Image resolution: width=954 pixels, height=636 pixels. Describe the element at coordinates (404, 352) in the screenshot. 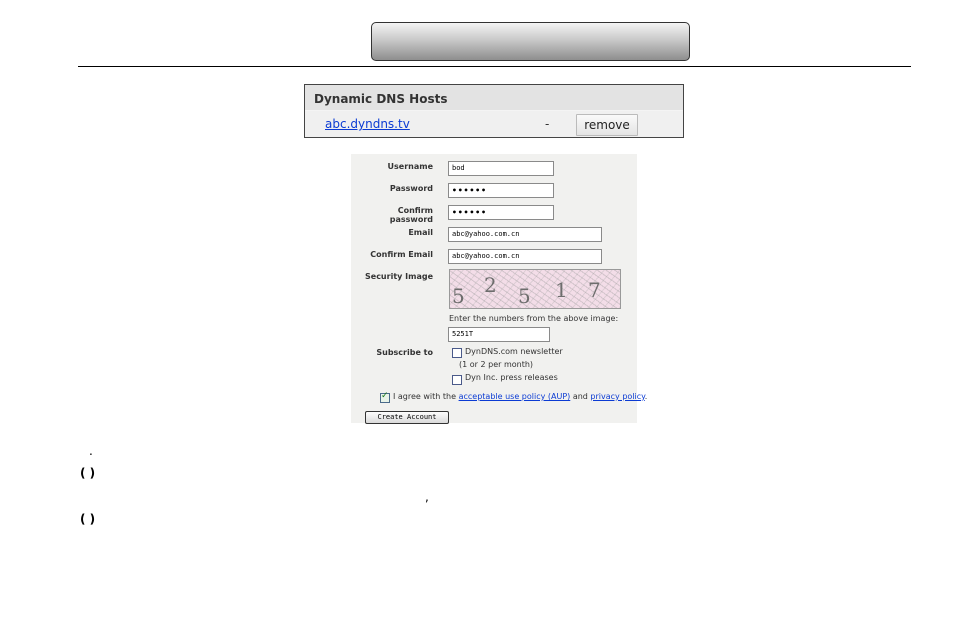

I see `subscribe-label: Subscribe to` at that location.